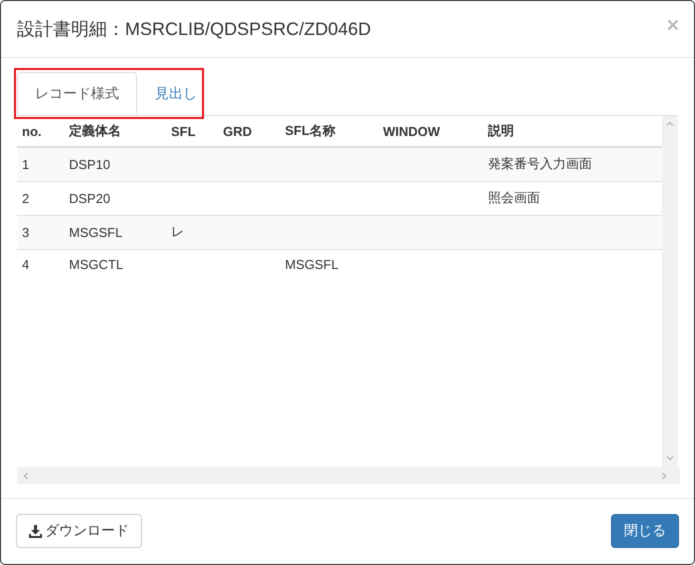 The height and width of the screenshot is (565, 695). Describe the element at coordinates (89, 198) in the screenshot. I see `table-cell: DSP20` at that location.